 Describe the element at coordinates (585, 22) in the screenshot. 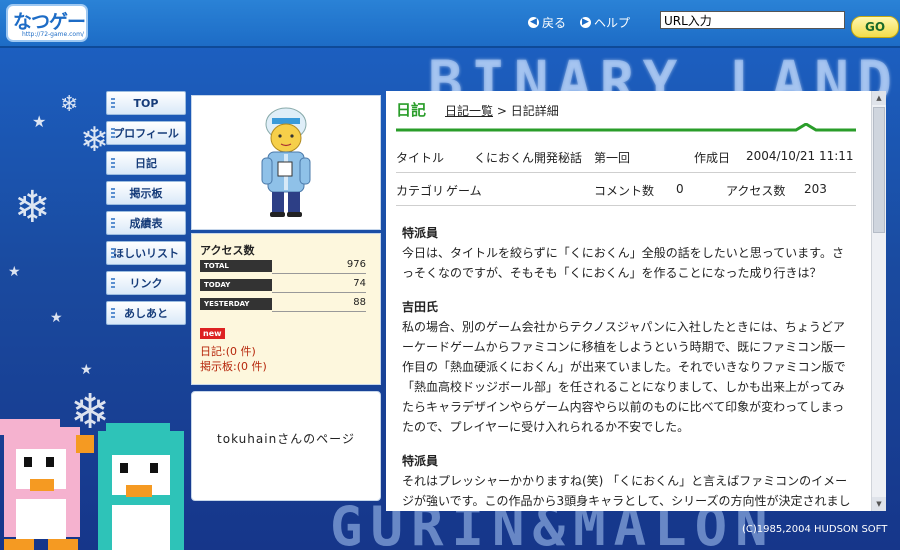

I see `help-arrow-icon: ▶` at that location.